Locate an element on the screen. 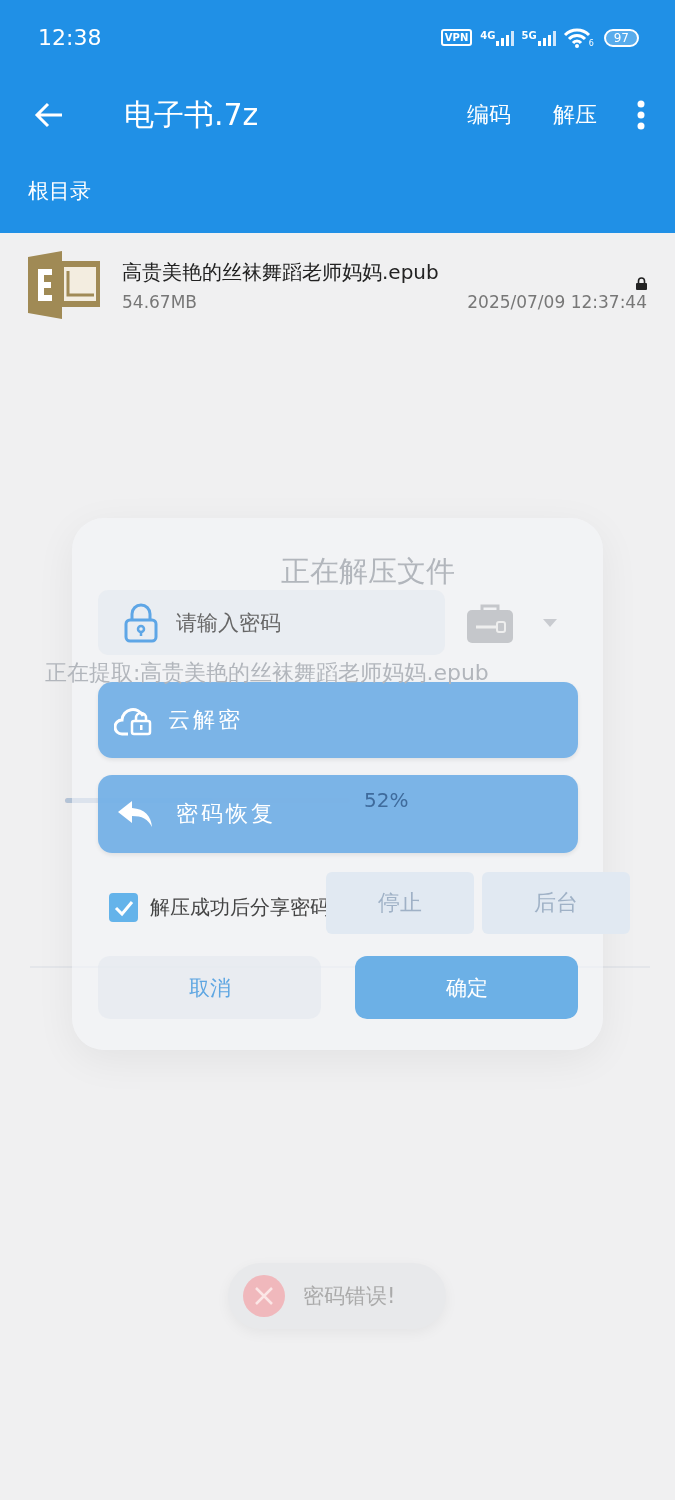 Image resolution: width=675 pixels, height=1500 pixels. ebook-file-icon is located at coordinates (65, 285).